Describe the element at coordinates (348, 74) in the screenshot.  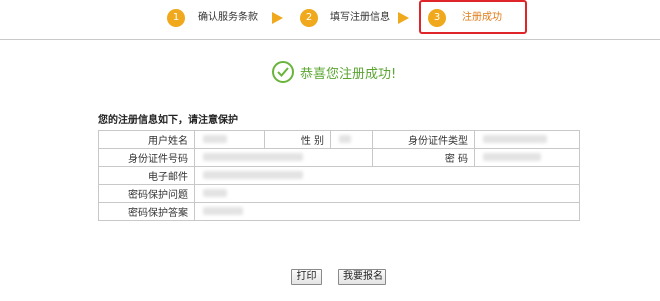
I see `success-text: 恭喜您注册成功!` at that location.